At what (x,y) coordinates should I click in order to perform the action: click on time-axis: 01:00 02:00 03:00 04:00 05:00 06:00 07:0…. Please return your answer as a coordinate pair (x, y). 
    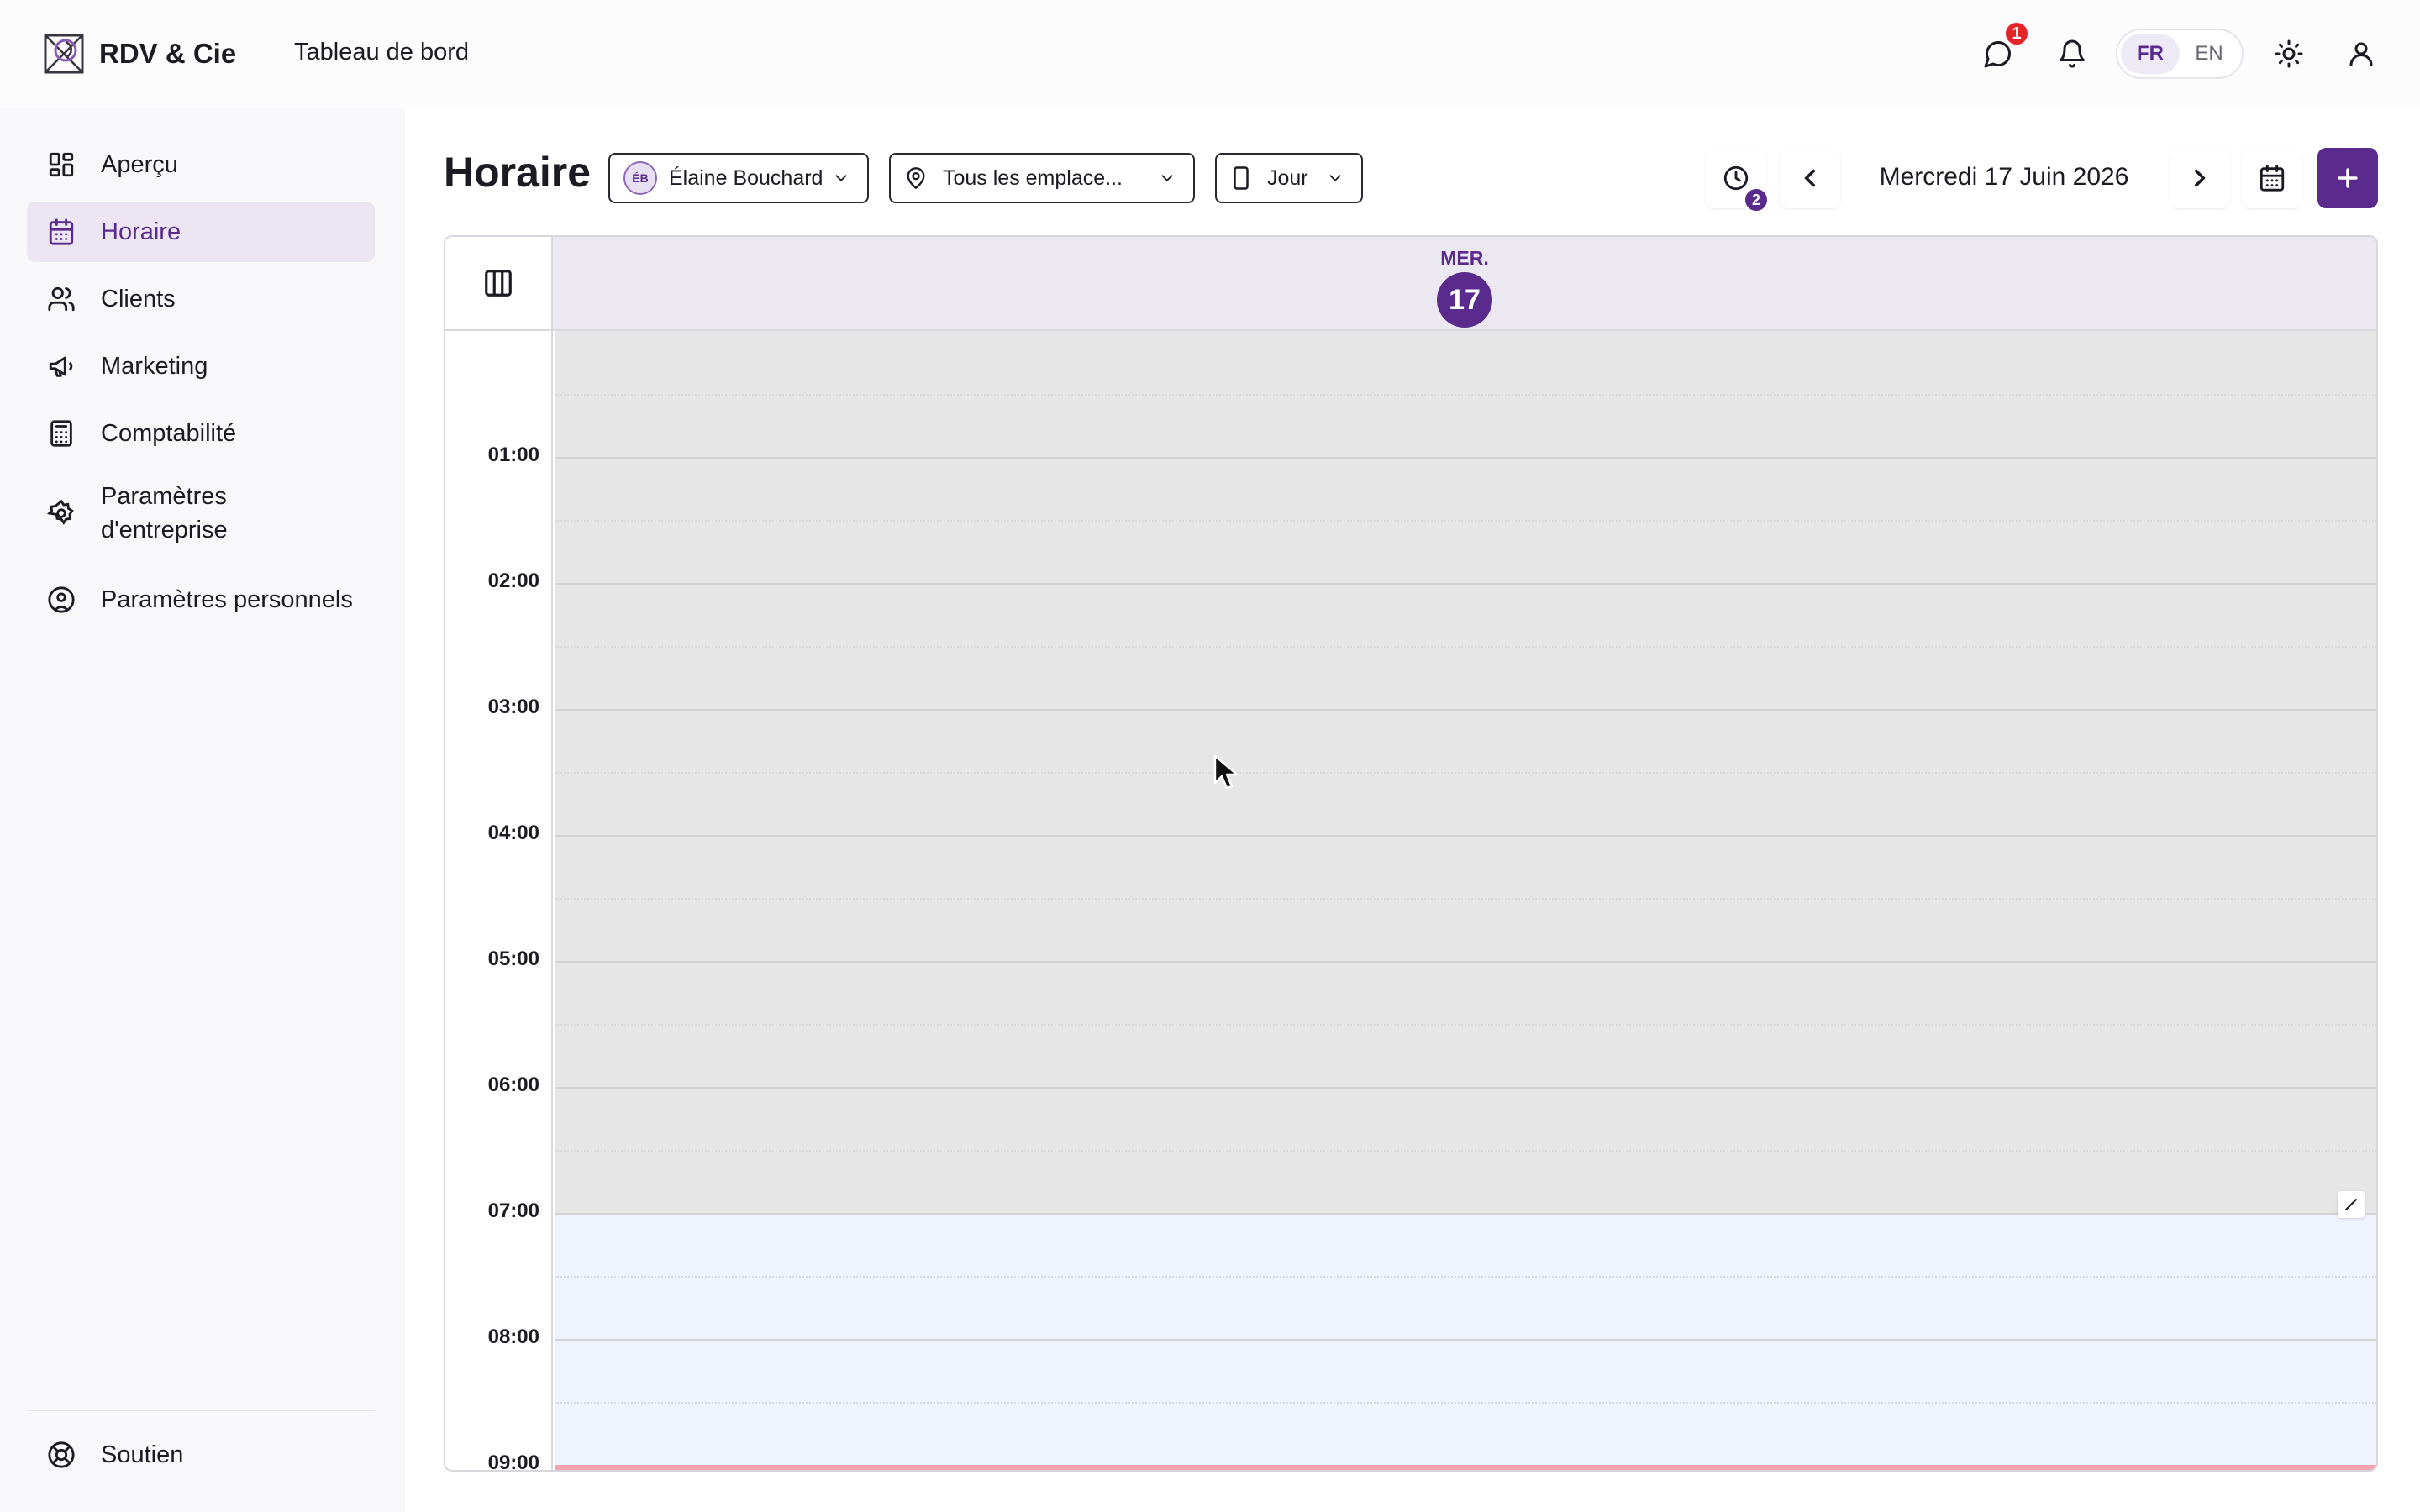
    Looking at the image, I should click on (499, 900).